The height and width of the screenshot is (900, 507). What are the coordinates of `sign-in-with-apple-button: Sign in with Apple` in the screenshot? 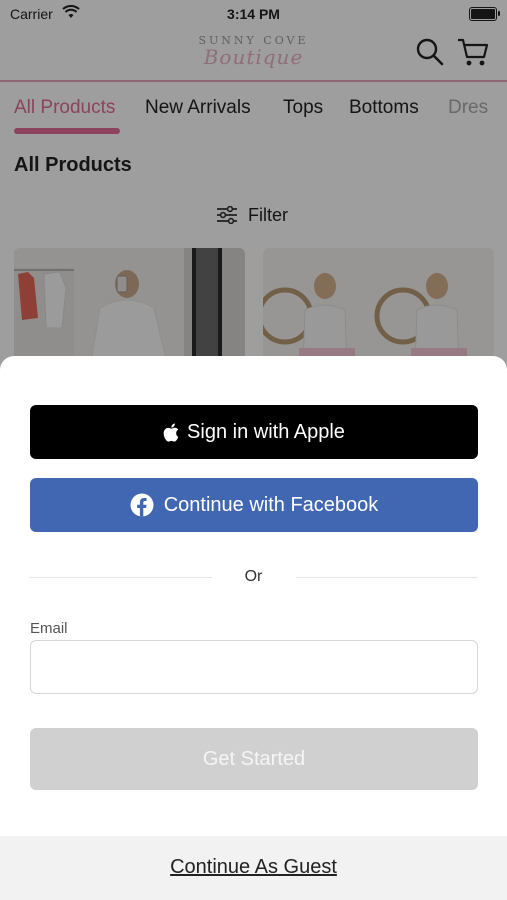 It's located at (254, 432).